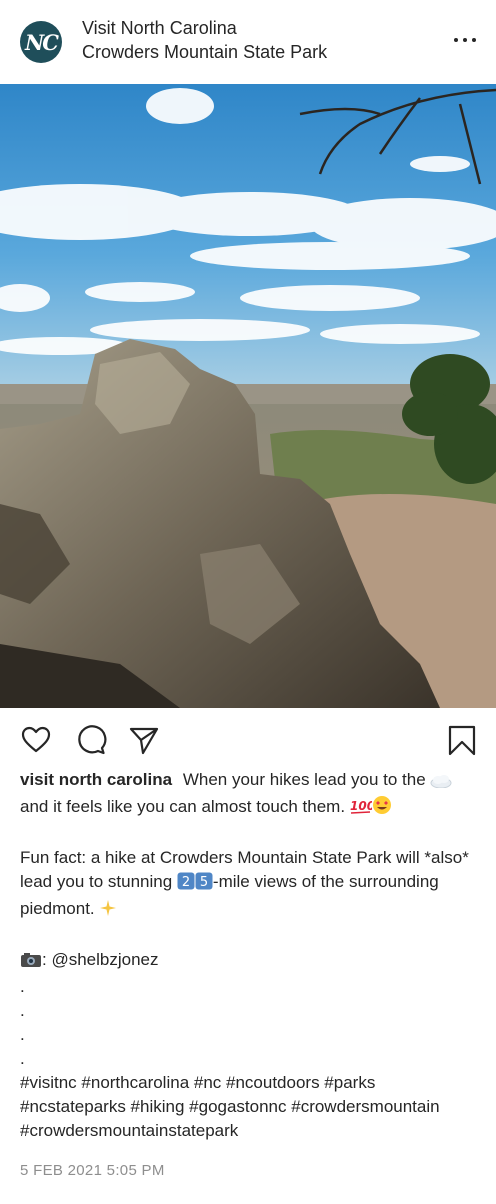 The image size is (496, 1204). Describe the element at coordinates (91, 740) in the screenshot. I see `comment-icon` at that location.